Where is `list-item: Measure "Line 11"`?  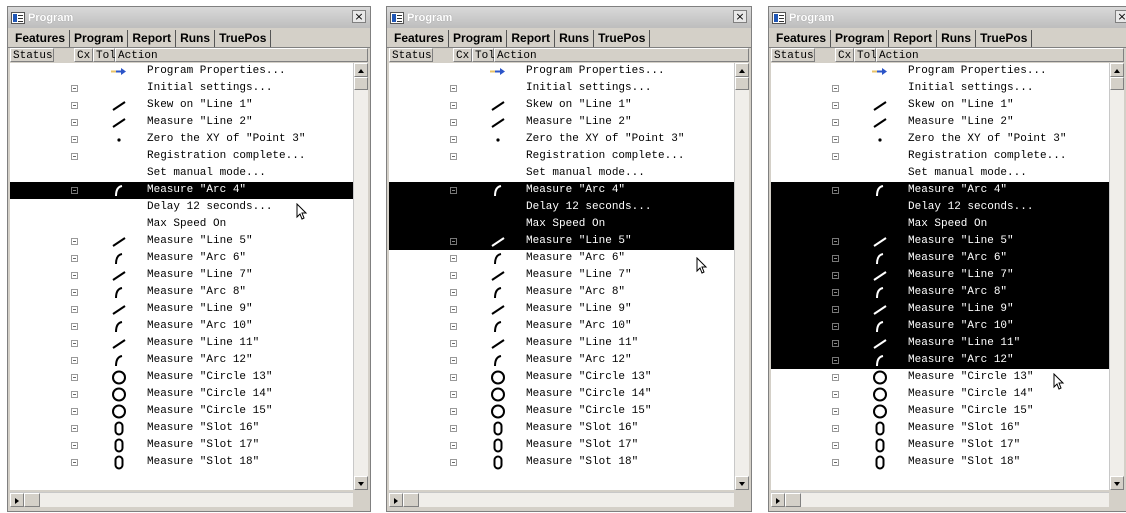
list-item: Measure "Line 11" is located at coordinates (940, 343).